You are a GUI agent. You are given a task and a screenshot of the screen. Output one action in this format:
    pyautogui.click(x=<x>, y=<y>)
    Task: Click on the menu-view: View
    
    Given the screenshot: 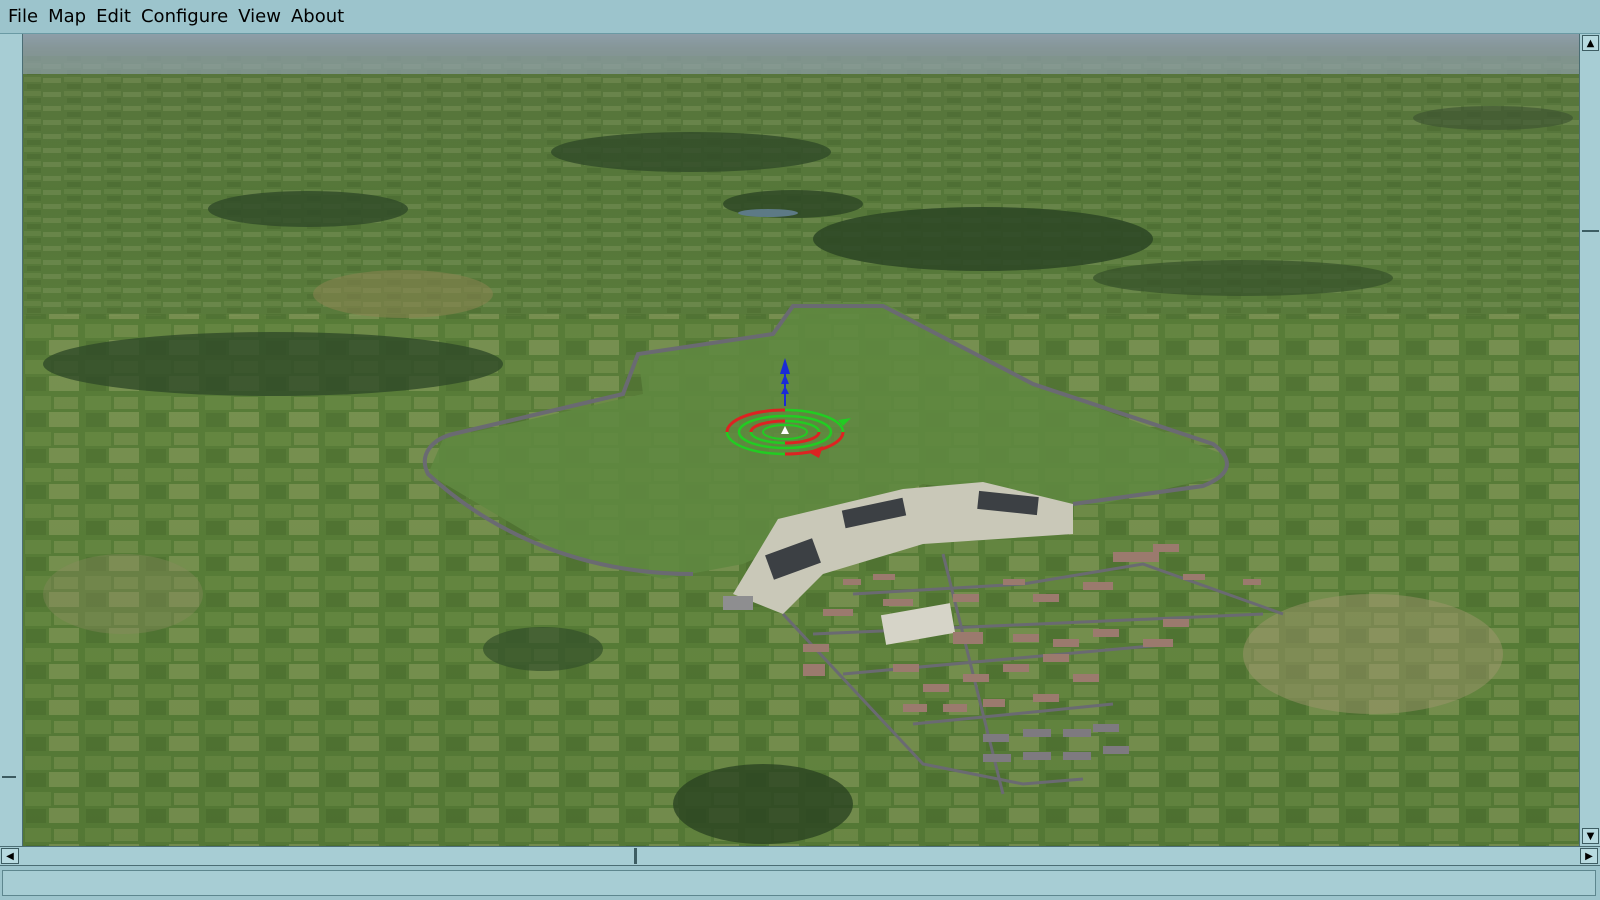 What is the action you would take?
    pyautogui.click(x=259, y=17)
    